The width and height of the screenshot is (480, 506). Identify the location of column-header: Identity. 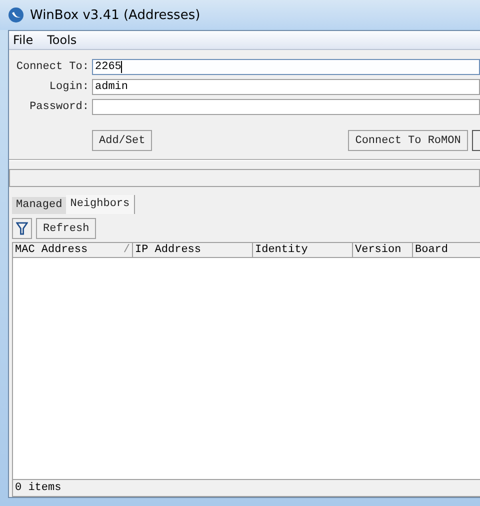
(303, 250).